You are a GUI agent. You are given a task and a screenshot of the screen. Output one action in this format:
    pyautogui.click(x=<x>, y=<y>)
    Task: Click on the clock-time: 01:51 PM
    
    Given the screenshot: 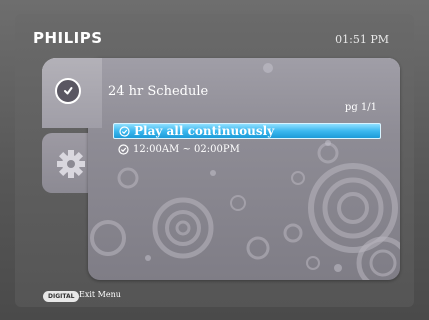 What is the action you would take?
    pyautogui.click(x=362, y=39)
    